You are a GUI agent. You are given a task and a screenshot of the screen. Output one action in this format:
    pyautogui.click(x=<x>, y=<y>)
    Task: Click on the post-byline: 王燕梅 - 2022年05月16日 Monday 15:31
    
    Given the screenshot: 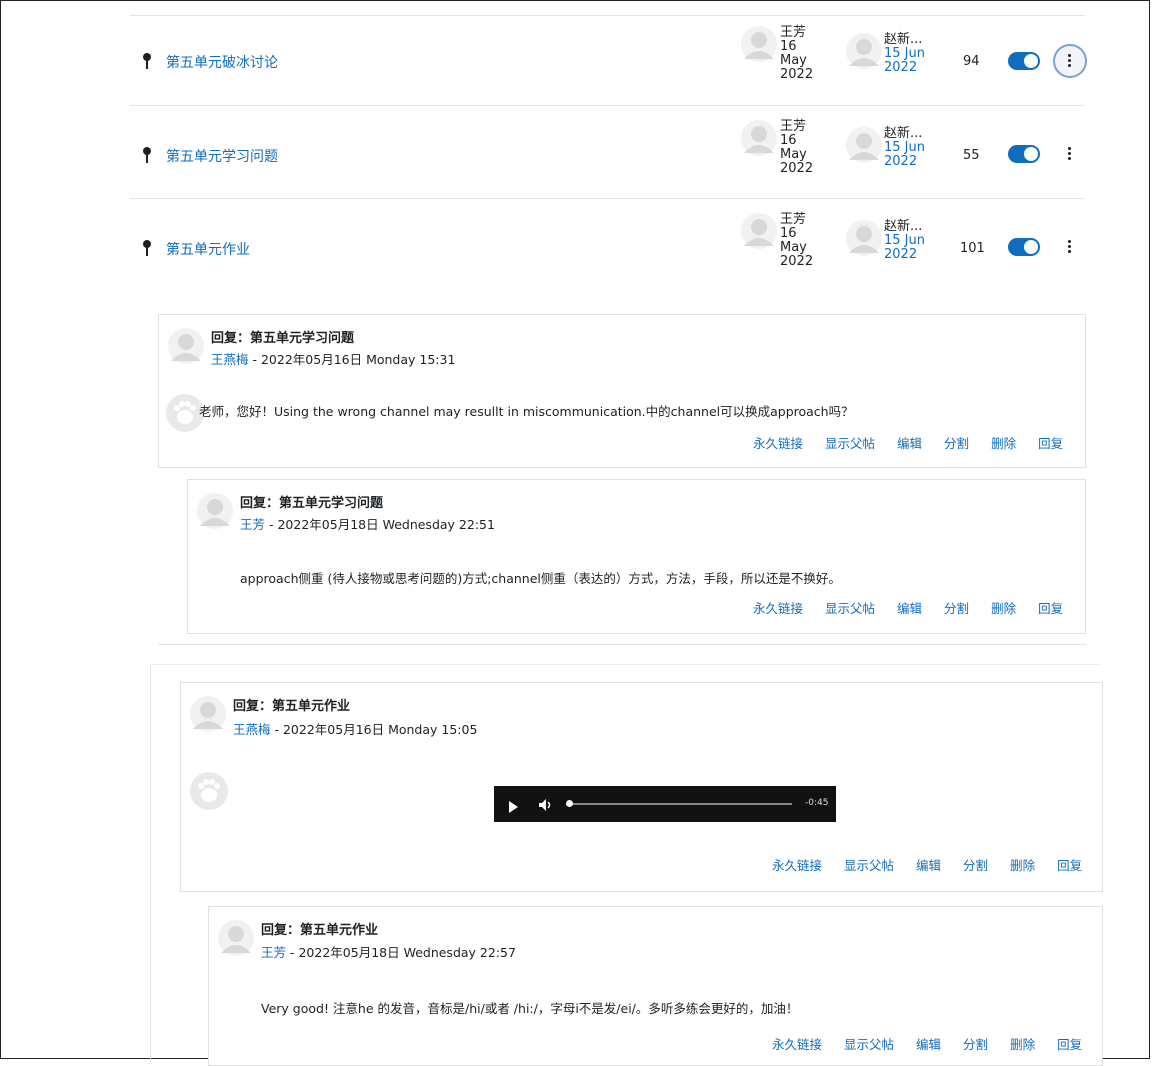 What is the action you would take?
    pyautogui.click(x=333, y=358)
    